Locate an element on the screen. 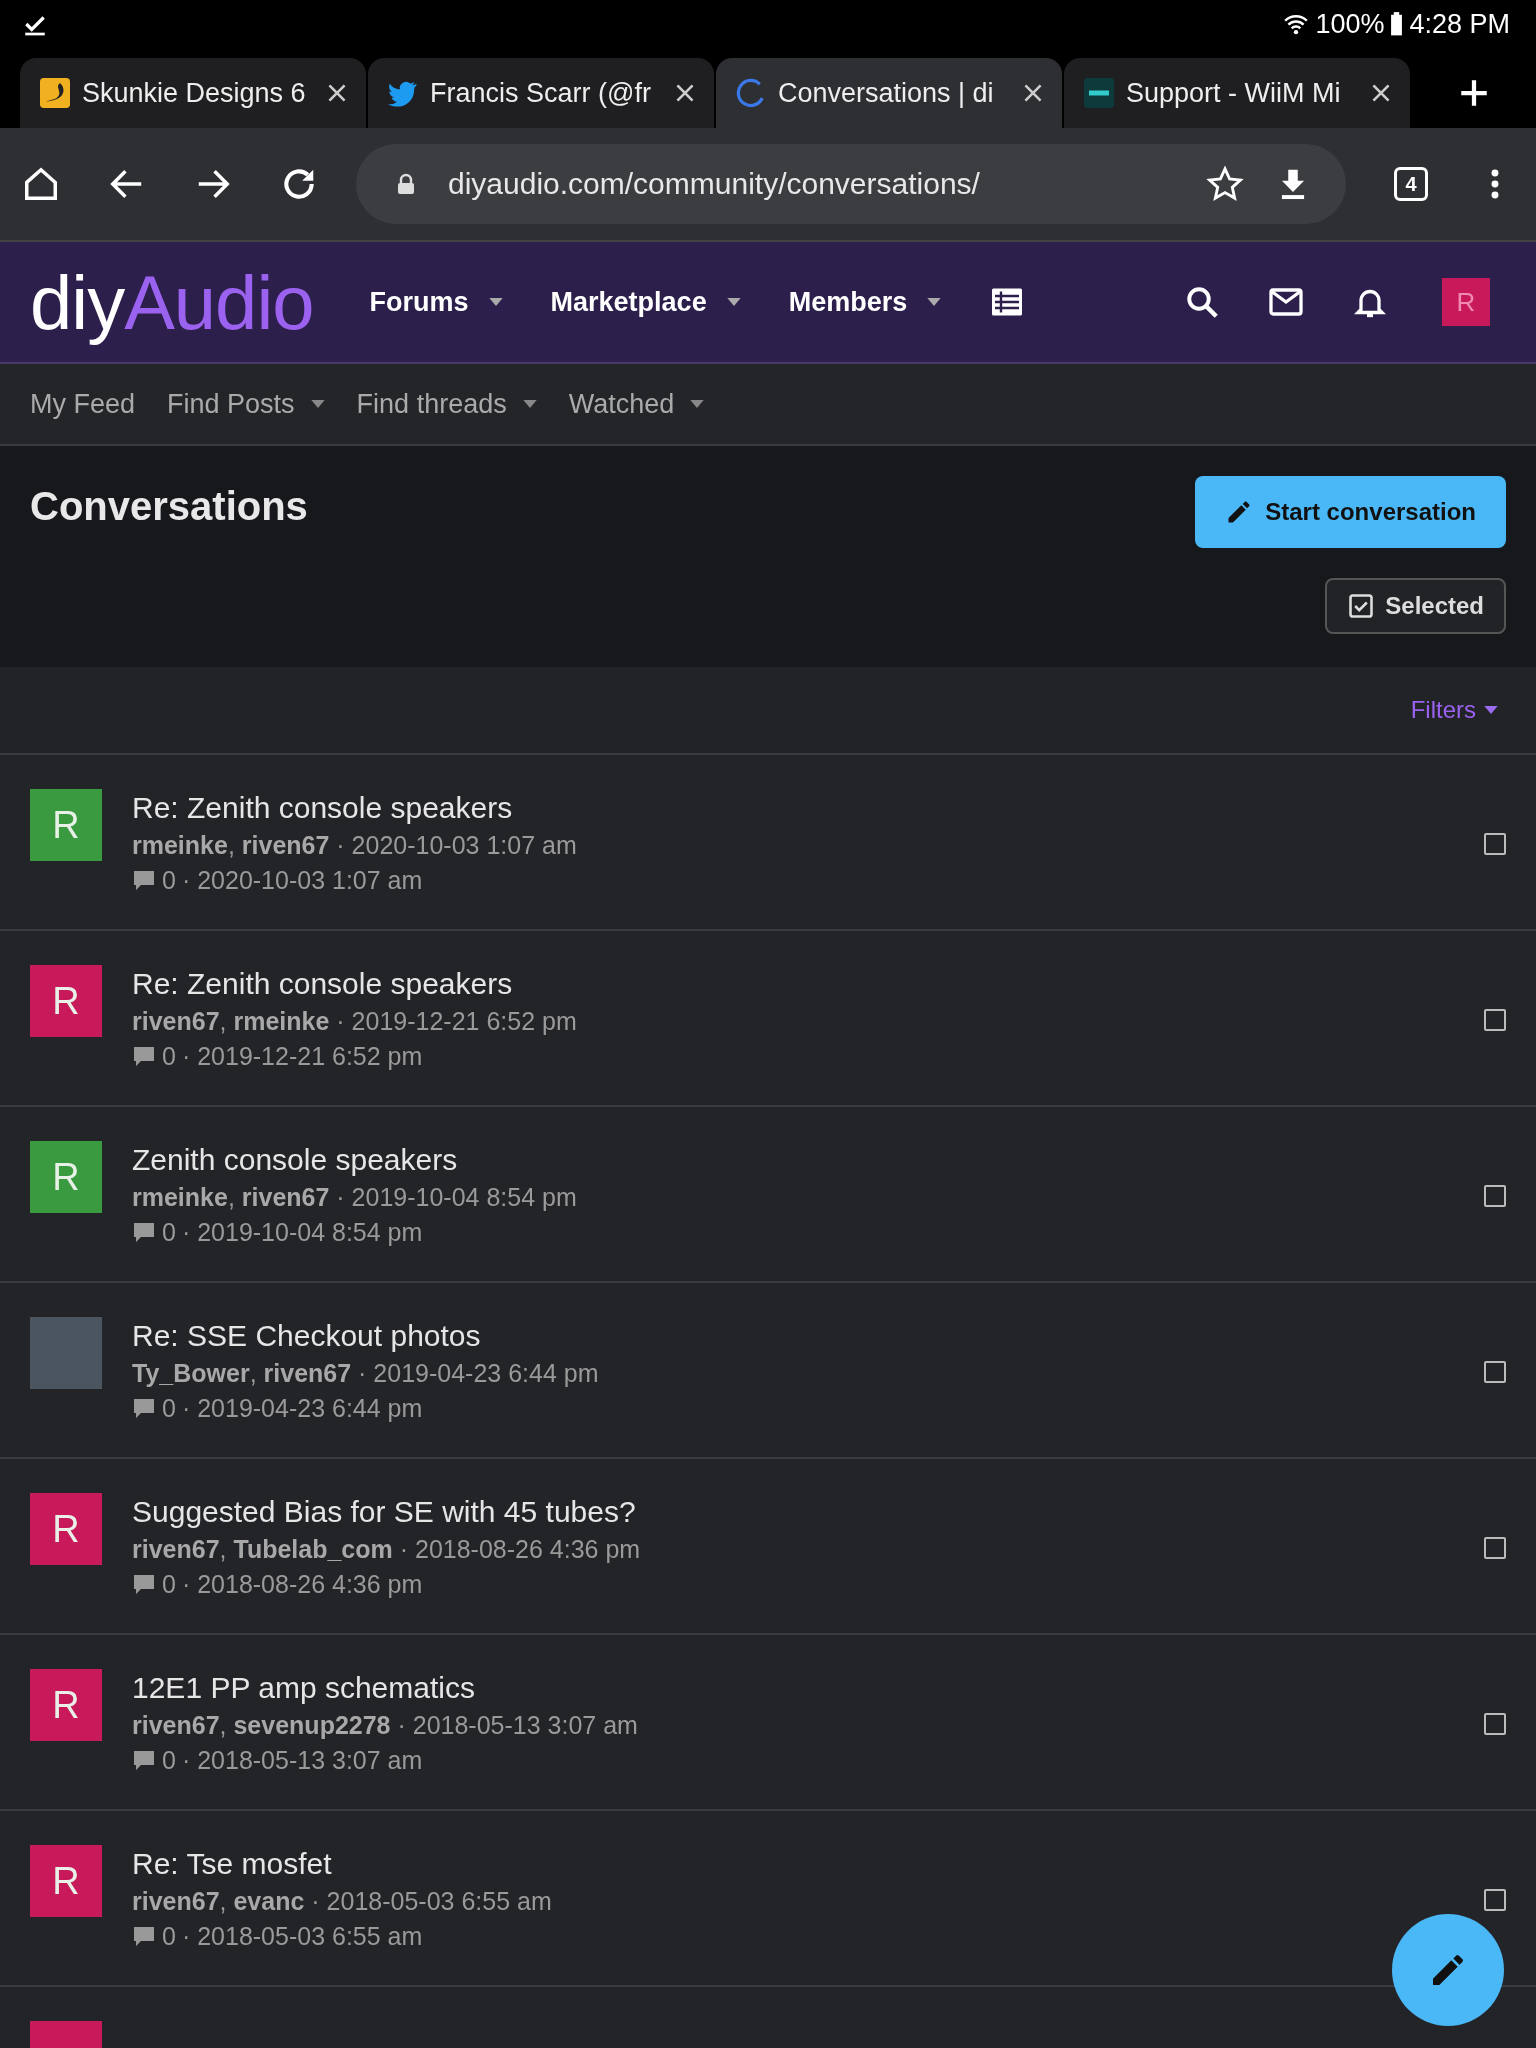  home-icon is located at coordinates (41, 184).